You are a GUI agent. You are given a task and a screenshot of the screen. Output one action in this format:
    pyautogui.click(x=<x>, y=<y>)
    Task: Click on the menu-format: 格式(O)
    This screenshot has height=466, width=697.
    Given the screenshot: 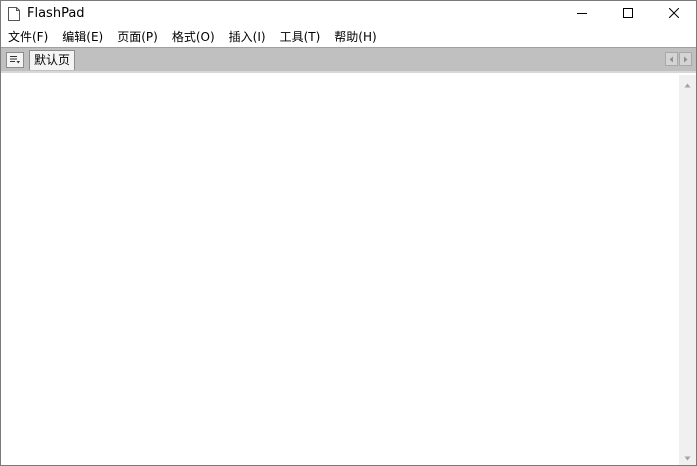 What is the action you would take?
    pyautogui.click(x=193, y=37)
    